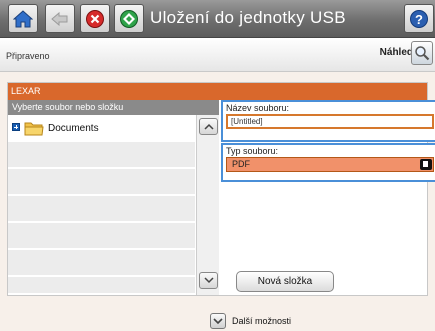 The image size is (435, 331). I want to click on list-item-label: Documents, so click(73, 128).